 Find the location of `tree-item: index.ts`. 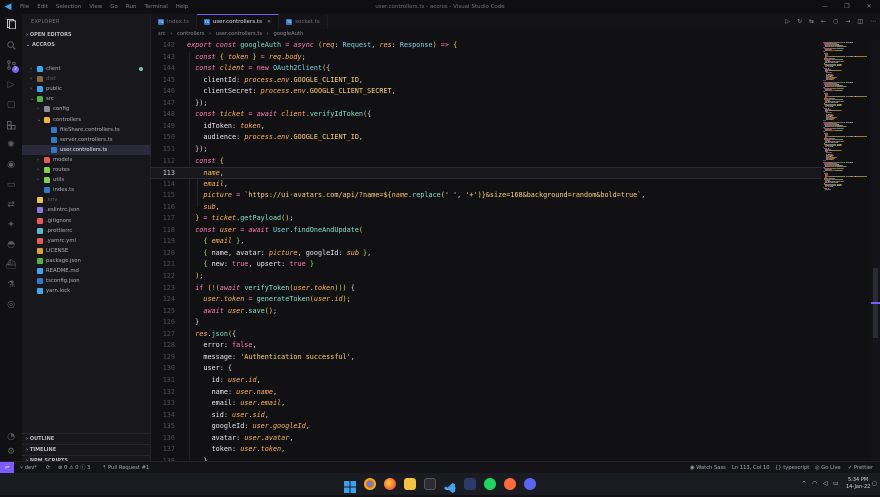

tree-item: index.ts is located at coordinates (86, 190).